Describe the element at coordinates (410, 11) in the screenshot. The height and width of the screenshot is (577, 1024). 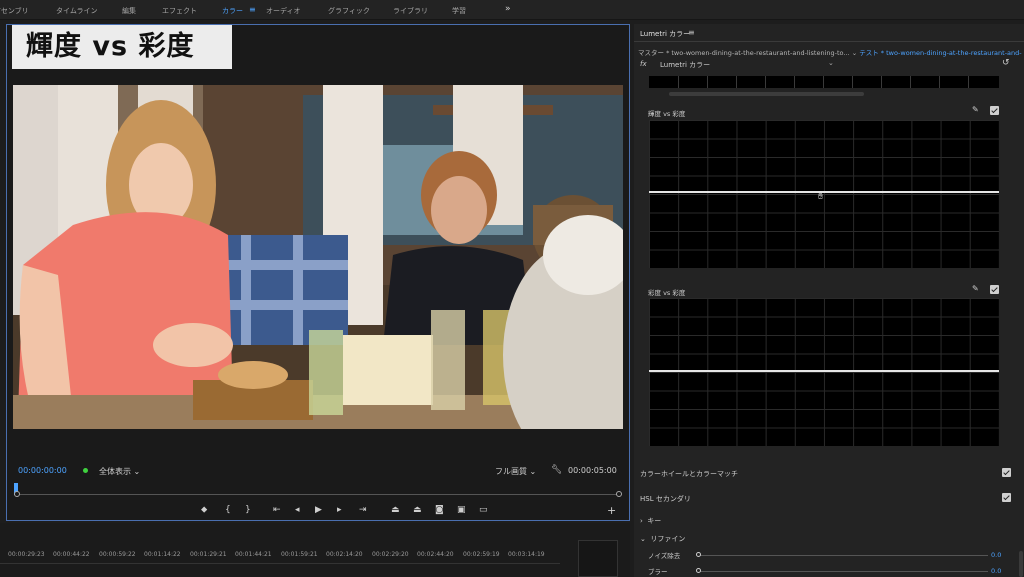
I see `workspace-tab-libraries: ライブラリ` at that location.